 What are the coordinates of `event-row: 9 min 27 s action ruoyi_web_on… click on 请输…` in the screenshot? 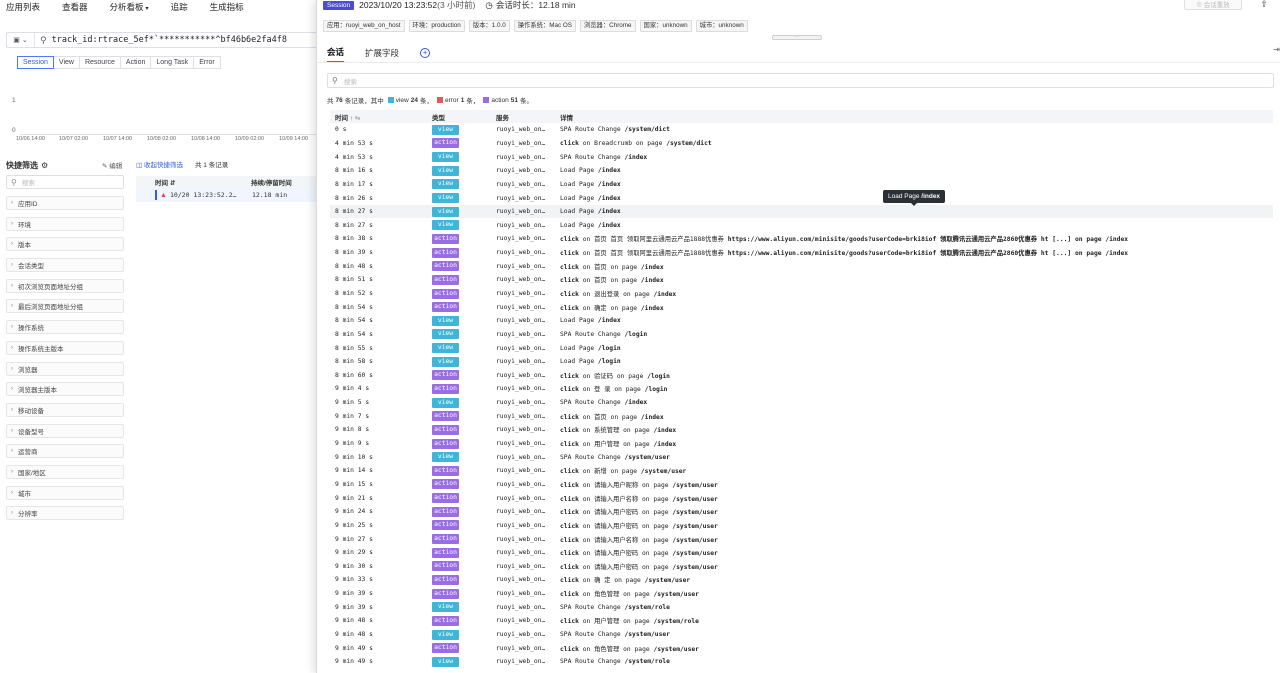 It's located at (801, 539).